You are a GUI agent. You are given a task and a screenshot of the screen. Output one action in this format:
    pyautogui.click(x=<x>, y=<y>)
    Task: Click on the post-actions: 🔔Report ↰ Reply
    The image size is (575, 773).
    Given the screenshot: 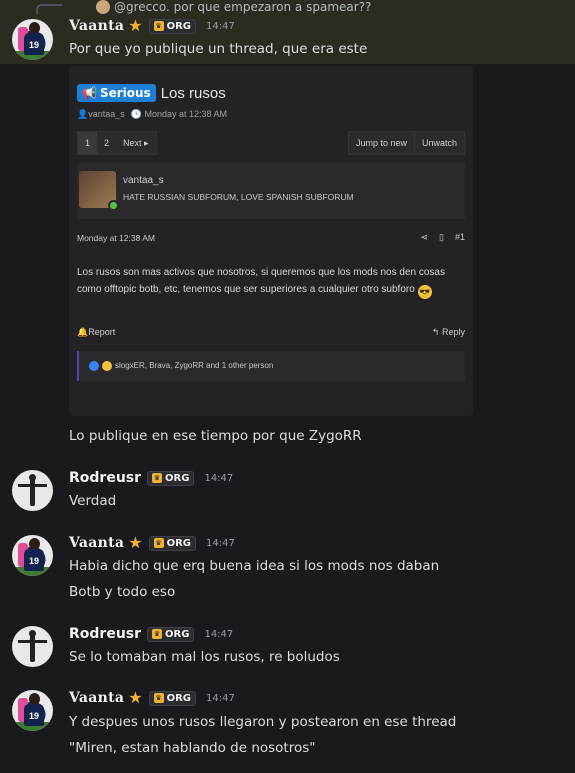 What is the action you would take?
    pyautogui.click(x=271, y=332)
    